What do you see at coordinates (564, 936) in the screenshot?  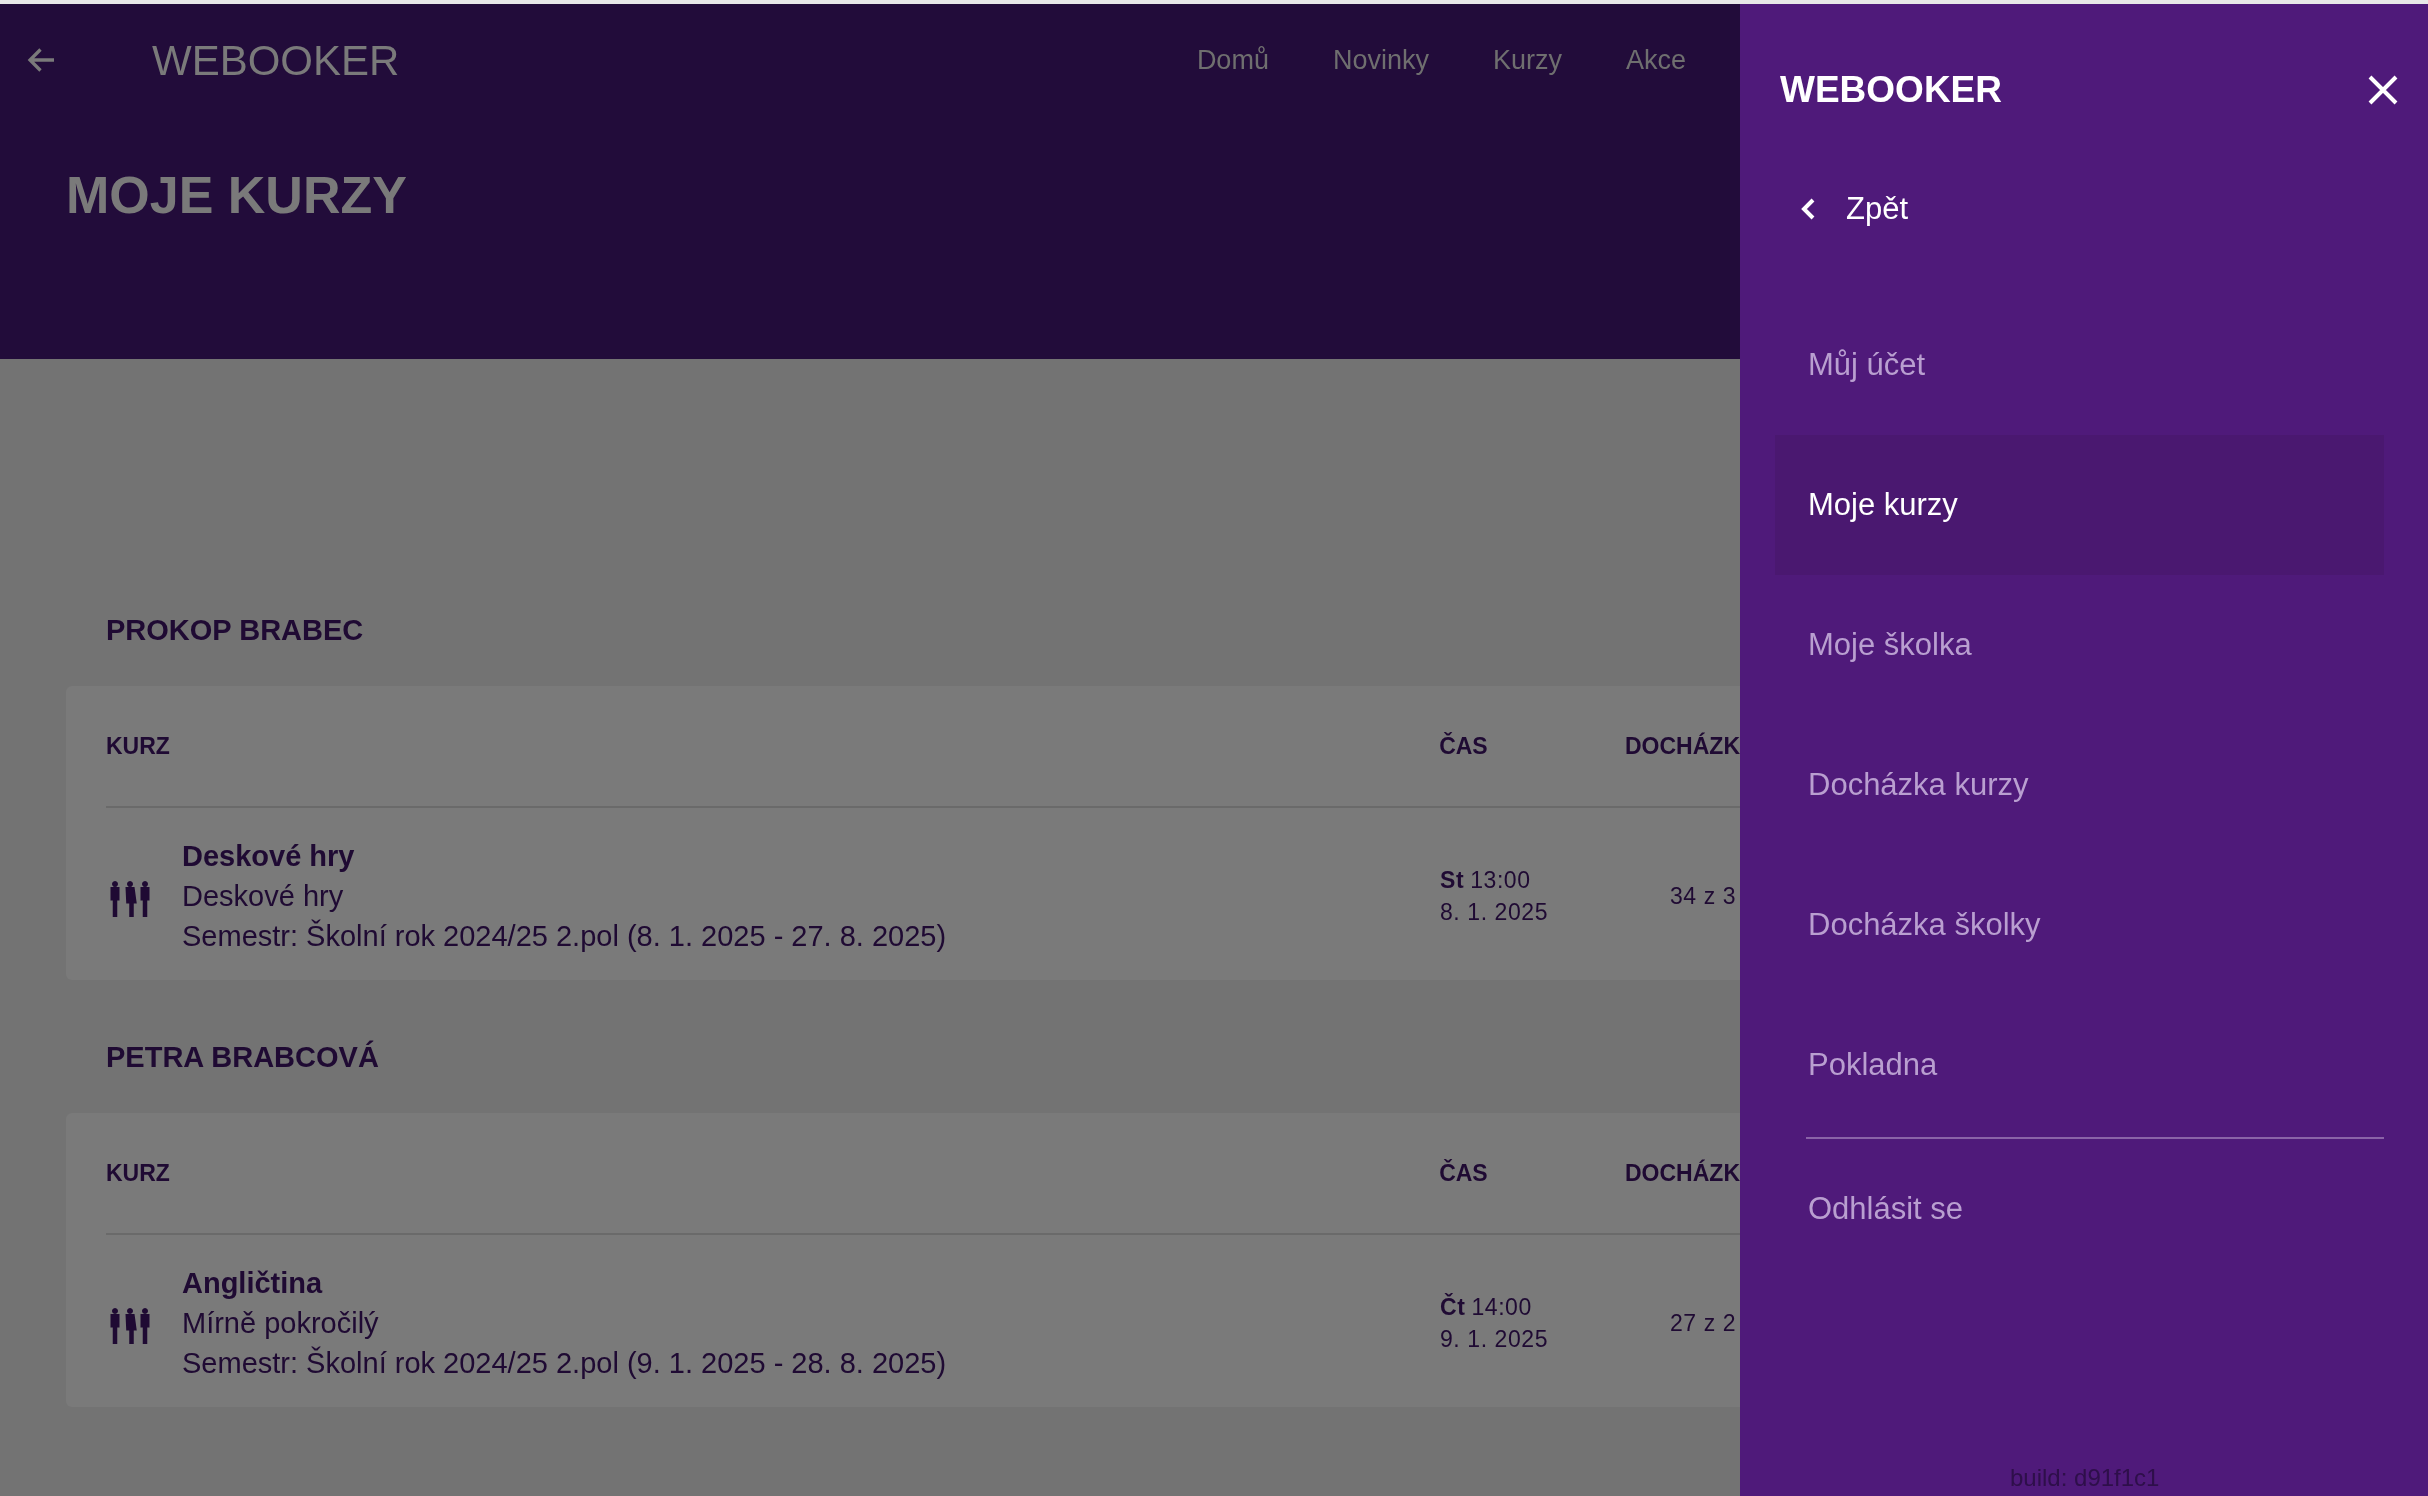 I see `semester-text: Semestr: Školní rok 2024/25 2.pol (8. 1. 2025 - 27. 8. 2025)` at bounding box center [564, 936].